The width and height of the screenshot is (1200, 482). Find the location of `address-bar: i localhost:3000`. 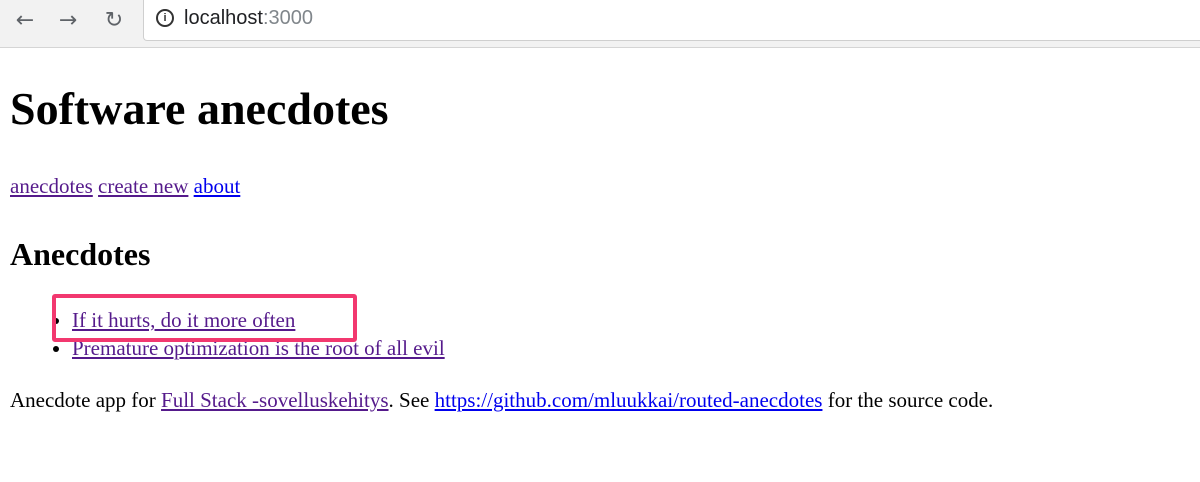

address-bar: i localhost:3000 is located at coordinates (671, 20).